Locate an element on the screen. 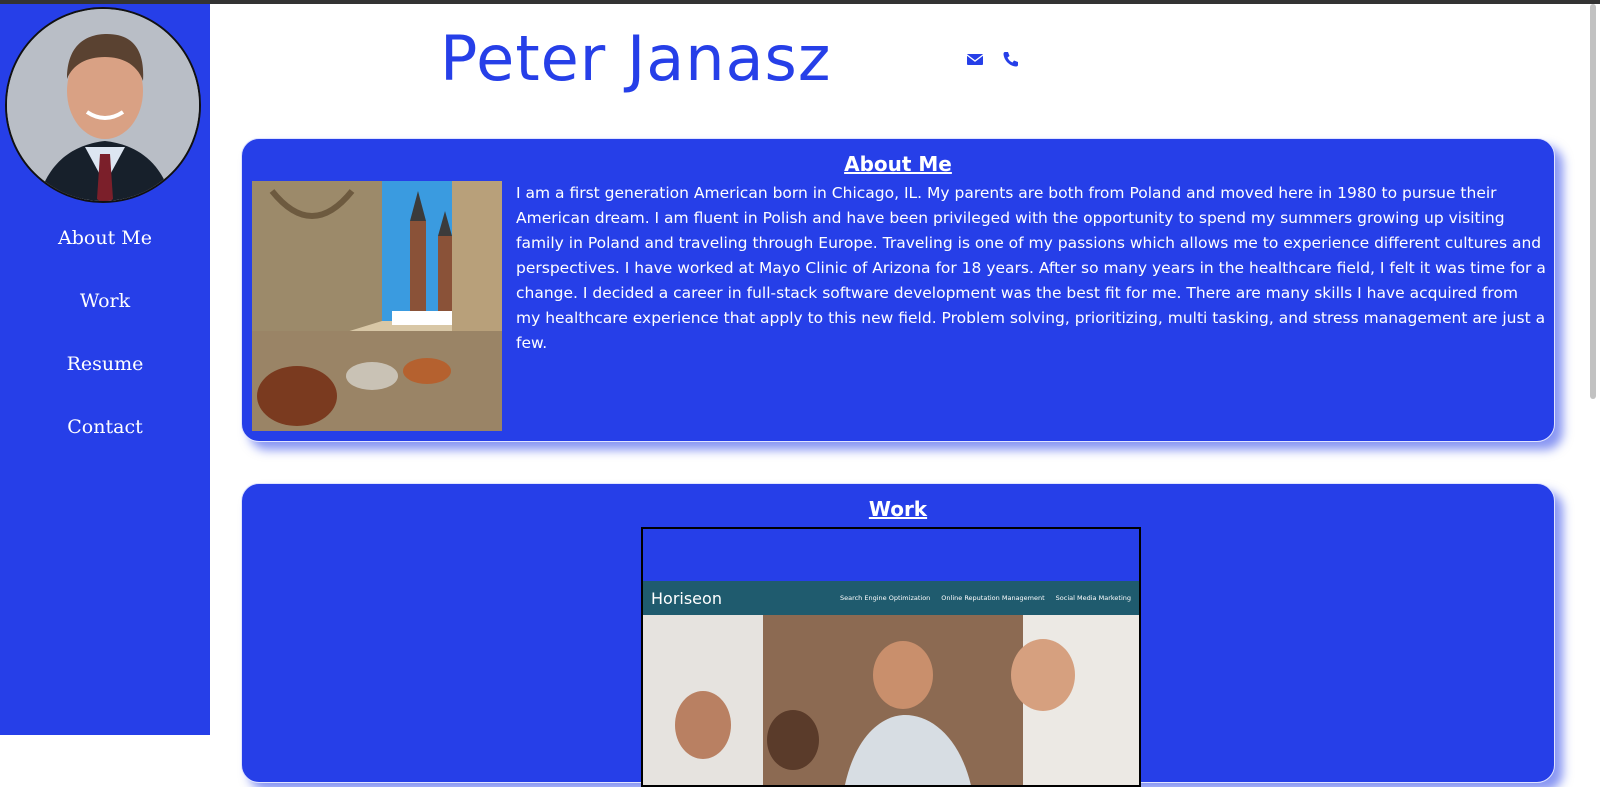 The image size is (1600, 787). project-nav-item: Social Media Marketing is located at coordinates (1093, 598).